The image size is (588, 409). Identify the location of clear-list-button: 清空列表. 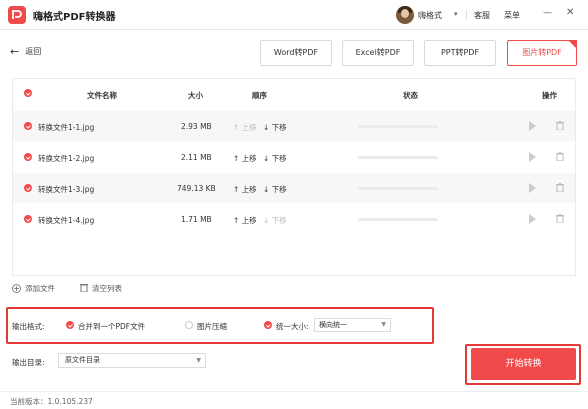
(101, 288).